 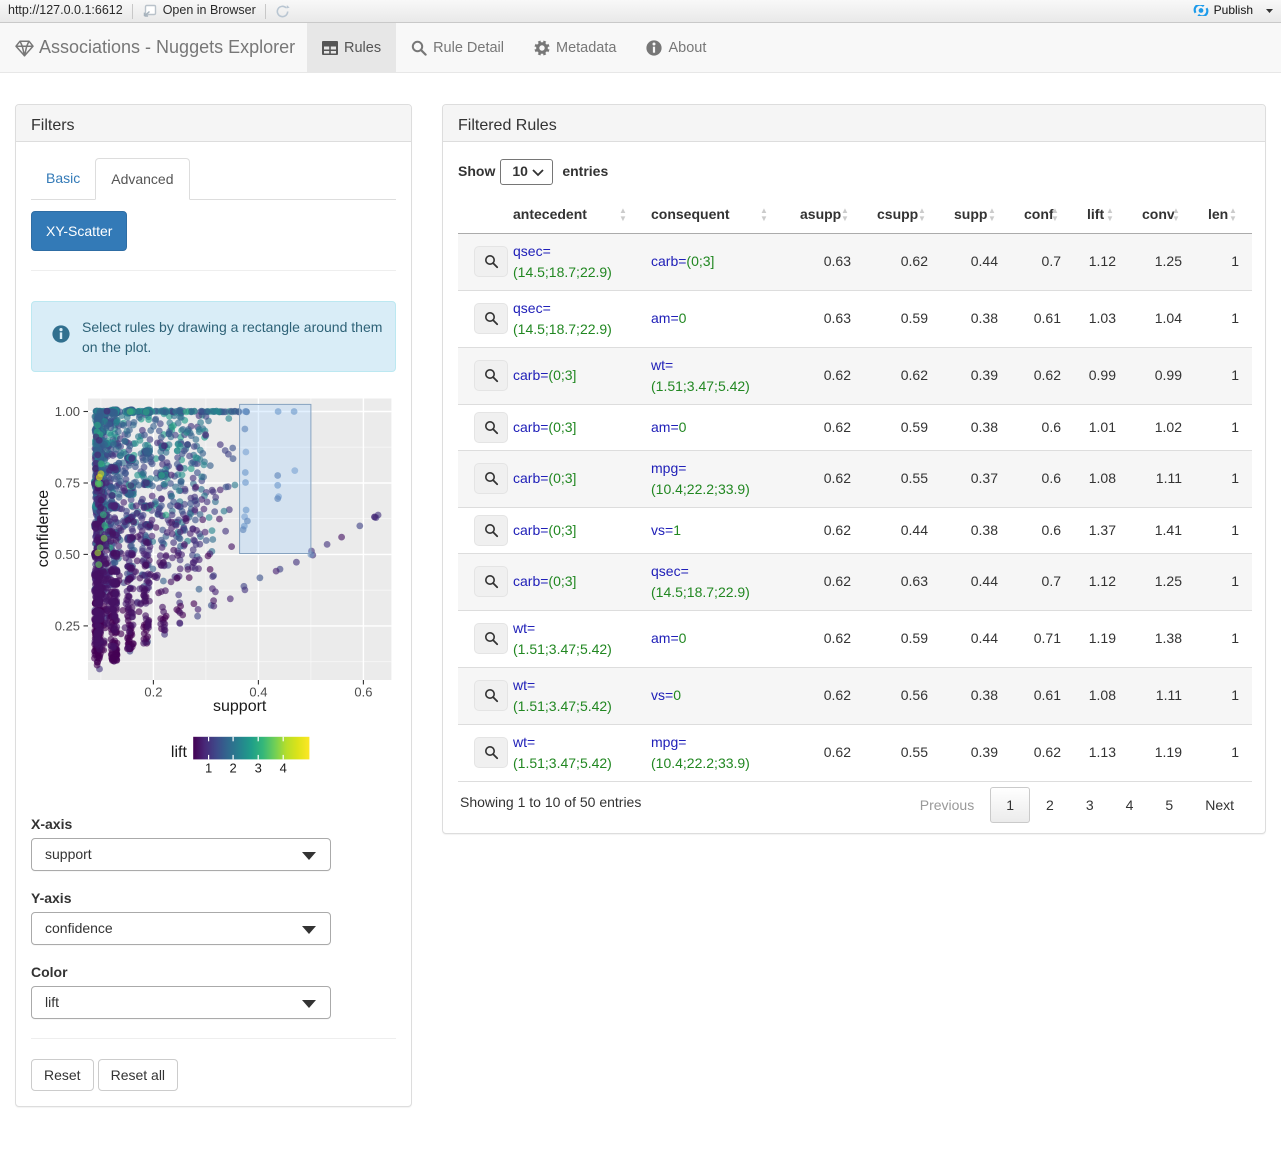 I want to click on svg-text: confidence, so click(x=43, y=528).